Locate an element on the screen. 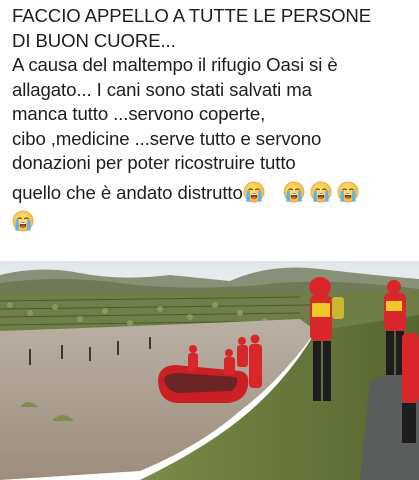 The image size is (419, 480). post-line: donazioni per poter ricostruire tutto is located at coordinates (154, 162).